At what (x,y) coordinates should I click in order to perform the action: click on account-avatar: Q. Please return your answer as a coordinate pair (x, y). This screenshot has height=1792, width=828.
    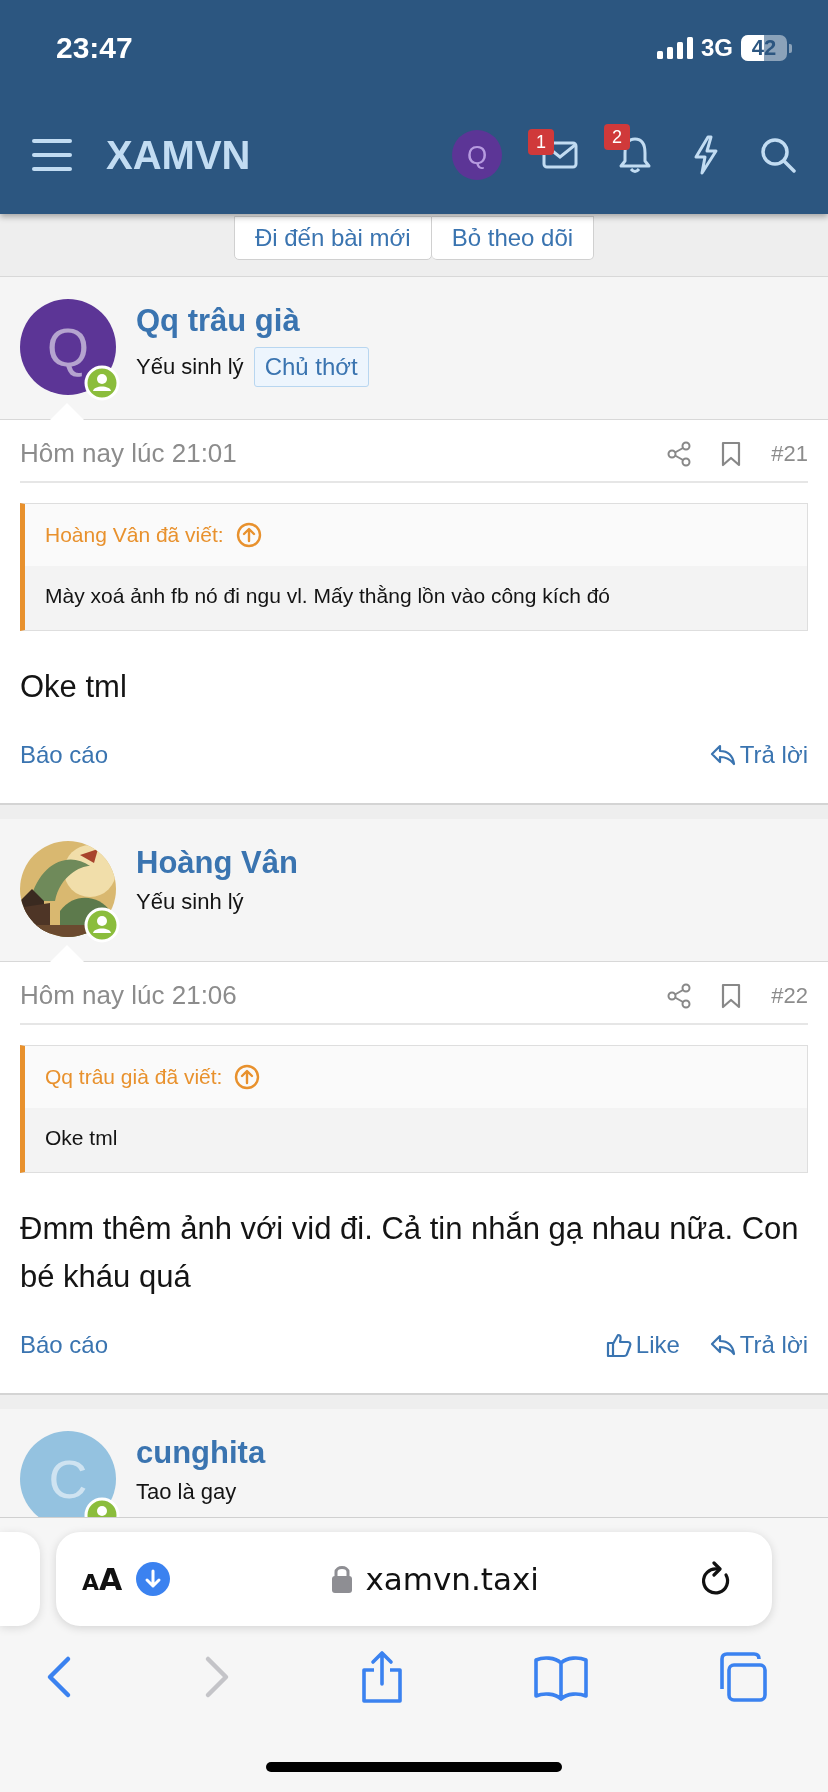
    Looking at the image, I should click on (477, 155).